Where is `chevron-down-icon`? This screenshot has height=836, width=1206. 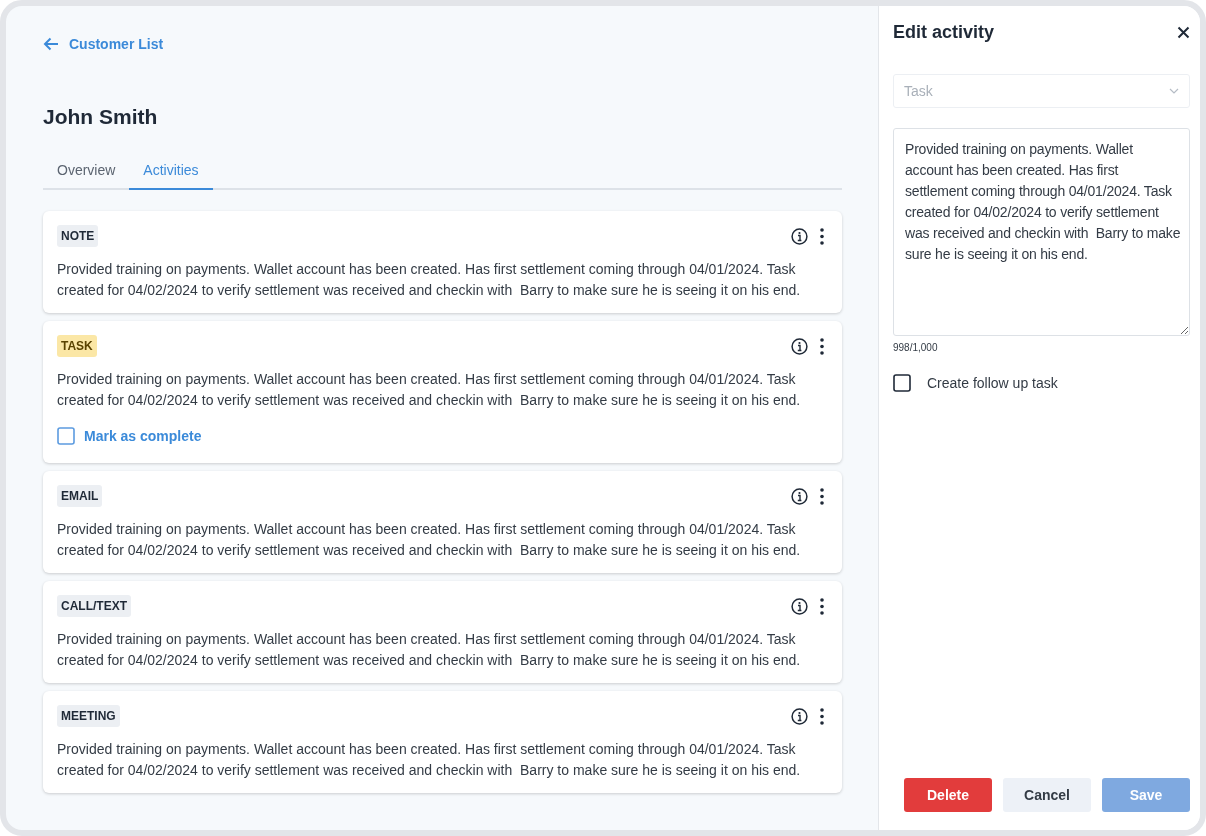 chevron-down-icon is located at coordinates (1174, 91).